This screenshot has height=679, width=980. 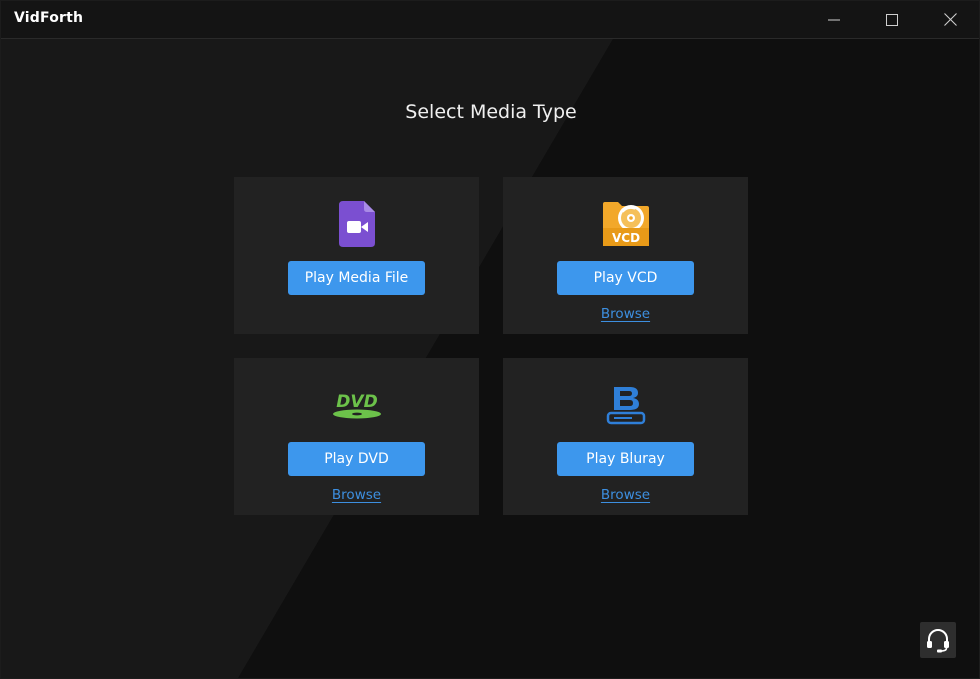 What do you see at coordinates (490, 20) in the screenshot?
I see `title-bar: VidForth` at bounding box center [490, 20].